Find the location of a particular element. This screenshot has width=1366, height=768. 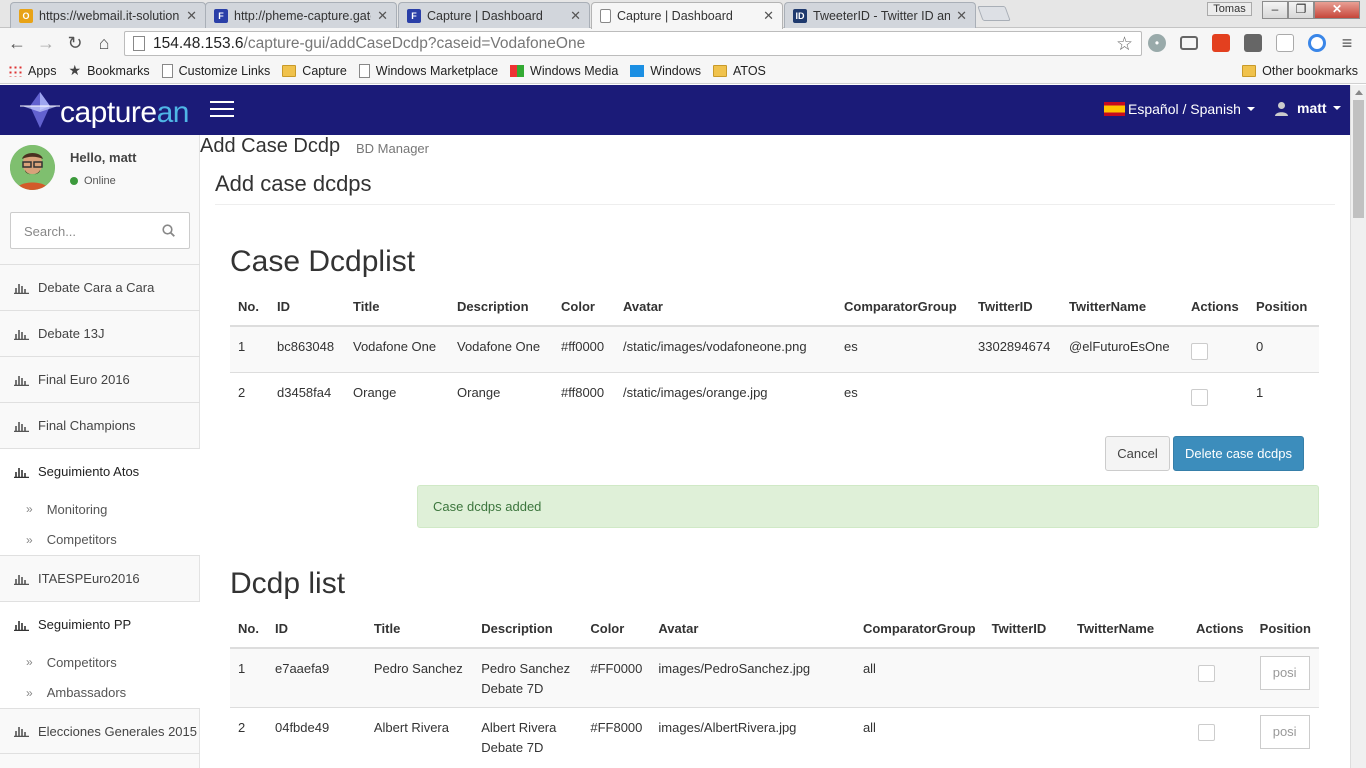

cancel-button: Cancel is located at coordinates (1137, 453).